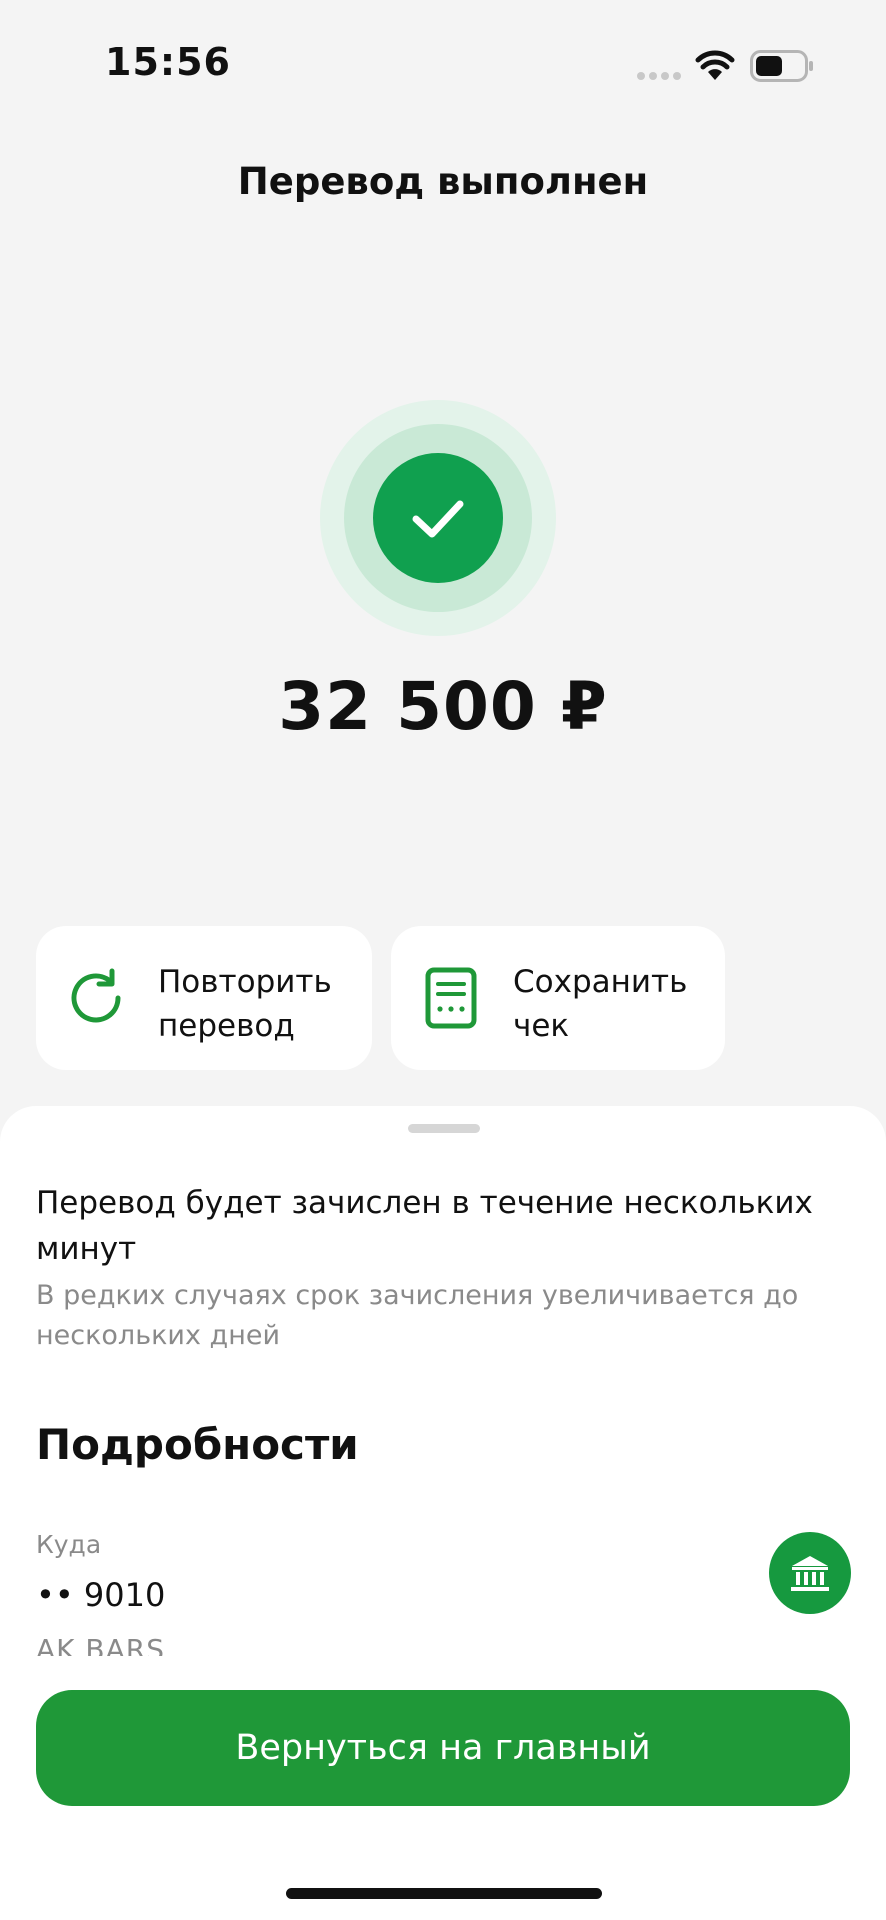 This screenshot has width=886, height=1920. What do you see at coordinates (444, 1893) in the screenshot?
I see `home-indicator` at bounding box center [444, 1893].